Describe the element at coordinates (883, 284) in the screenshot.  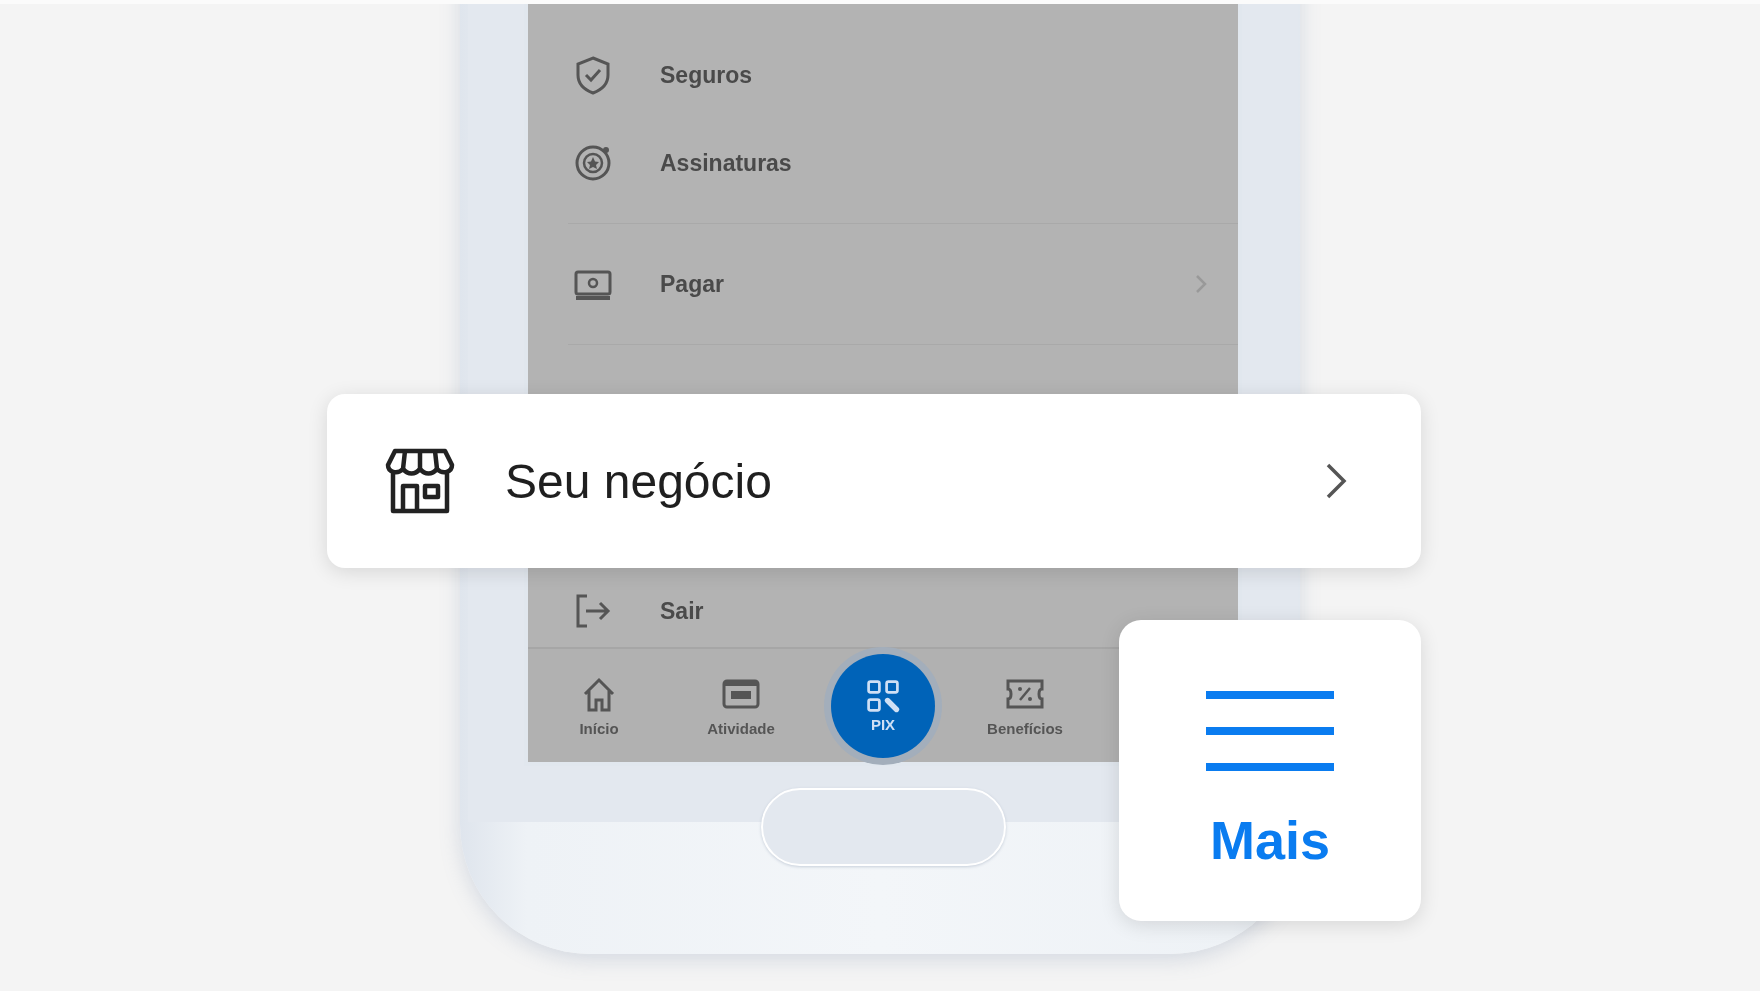
I see `menu-item: Pagar` at that location.